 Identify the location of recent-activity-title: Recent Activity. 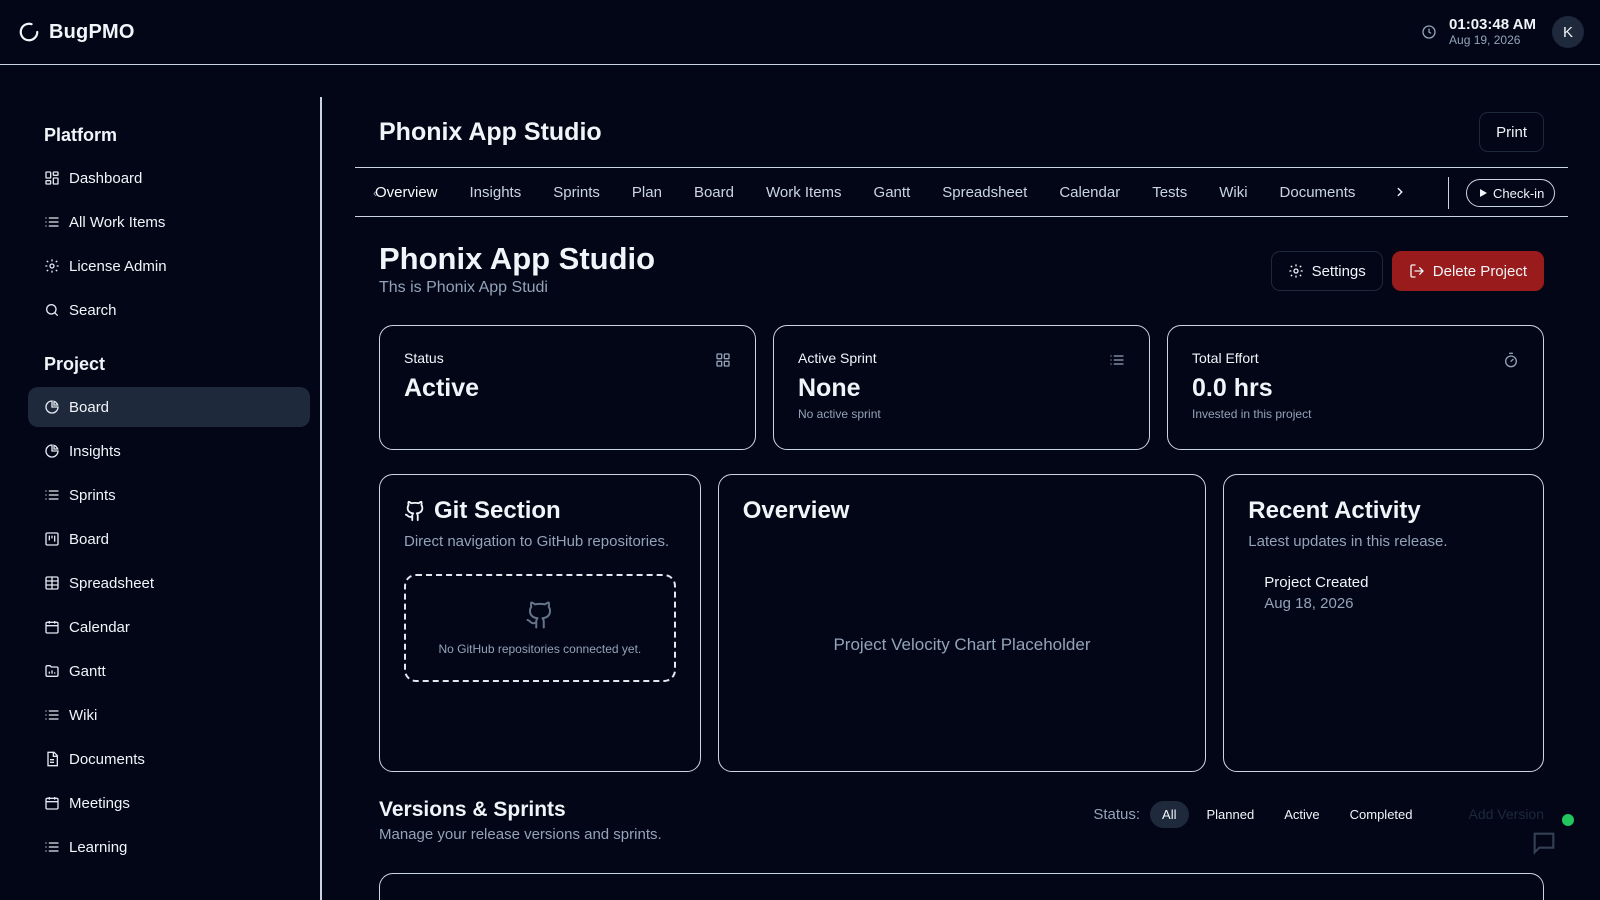
(1334, 510).